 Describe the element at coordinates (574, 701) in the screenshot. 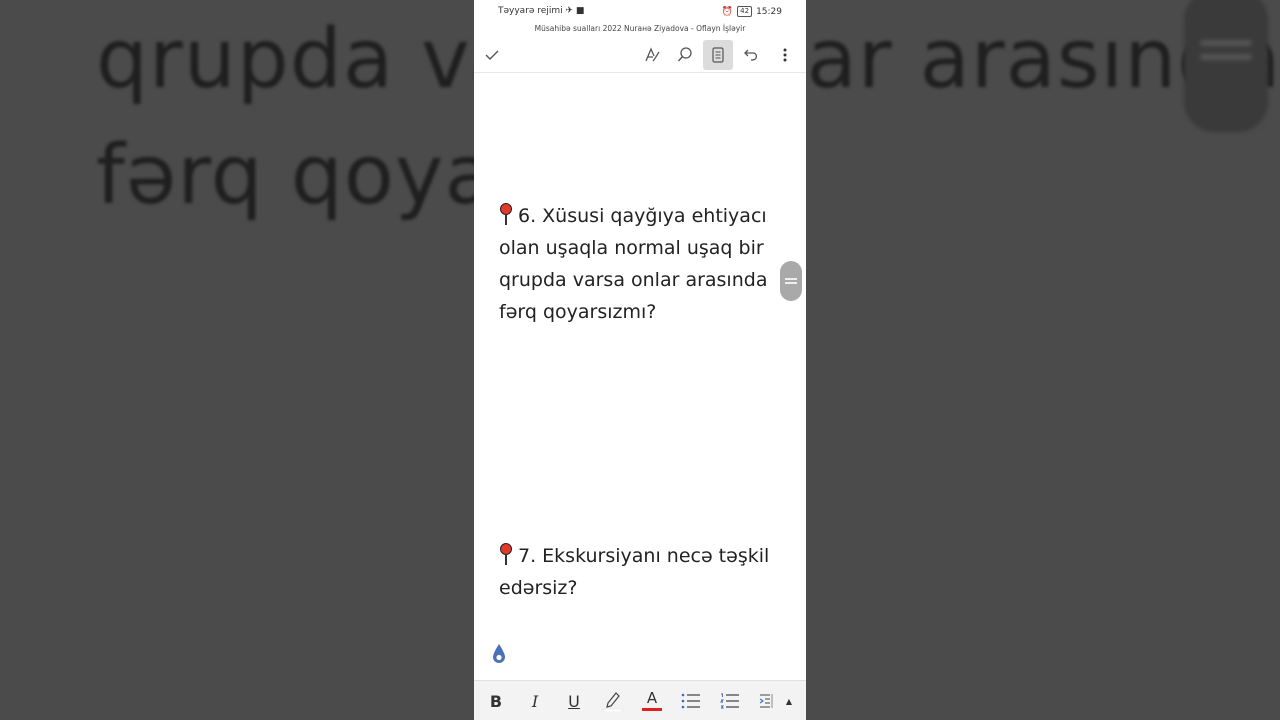

I see `underline-button: U` at that location.